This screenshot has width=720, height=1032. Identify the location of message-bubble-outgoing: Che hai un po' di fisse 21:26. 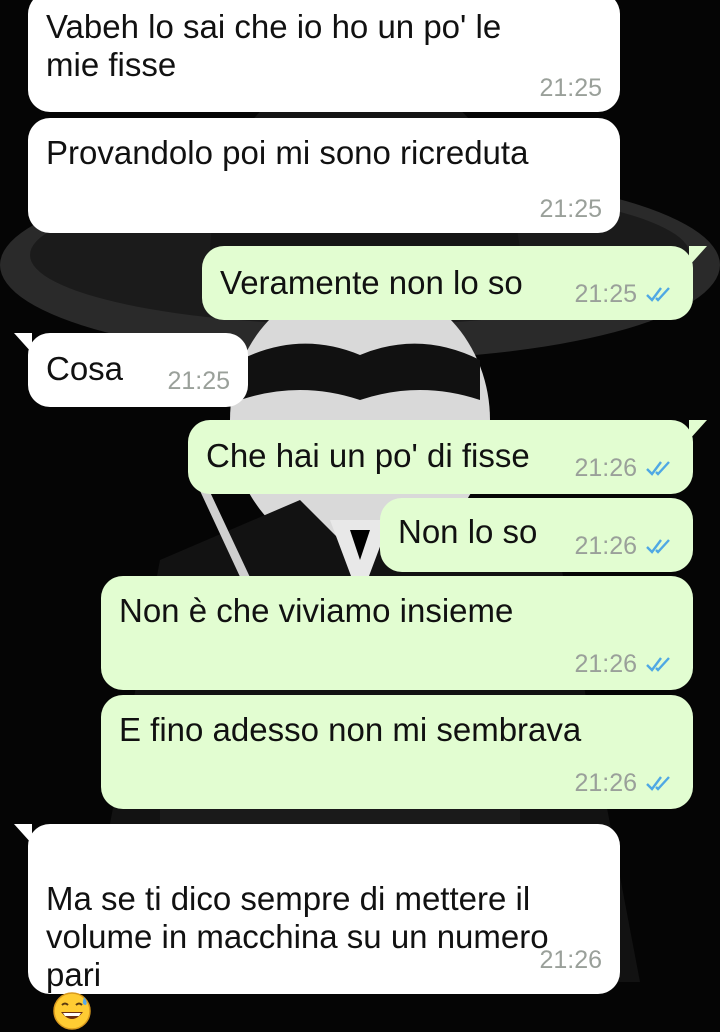
(447, 457).